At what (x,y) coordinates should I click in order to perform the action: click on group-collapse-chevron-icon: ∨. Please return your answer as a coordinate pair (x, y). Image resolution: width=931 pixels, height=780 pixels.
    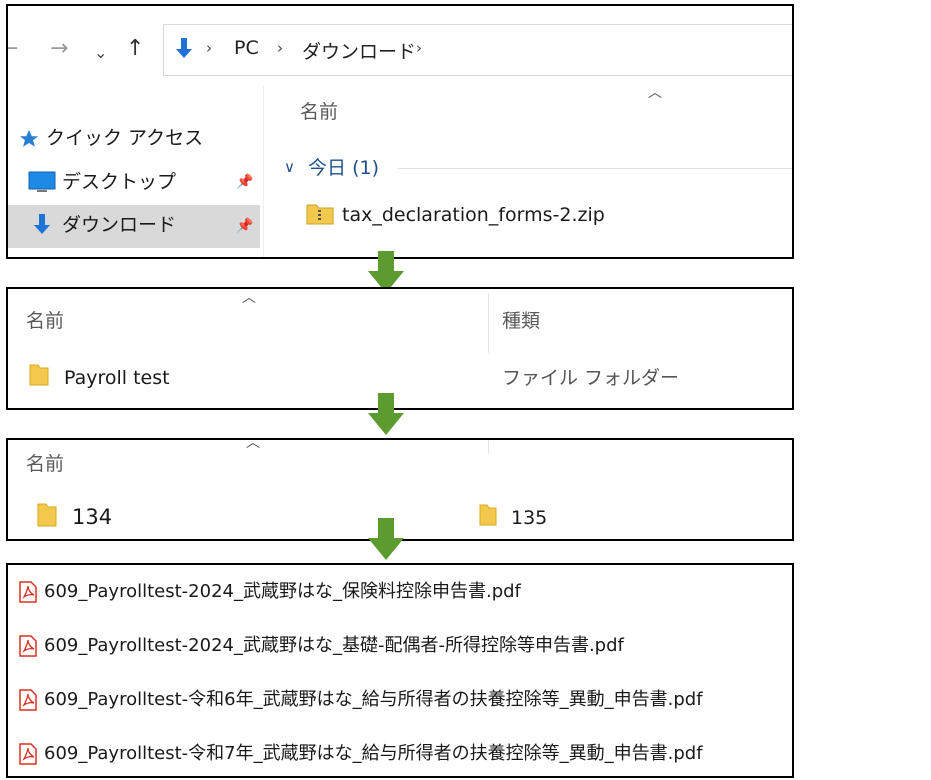
    Looking at the image, I should click on (289, 167).